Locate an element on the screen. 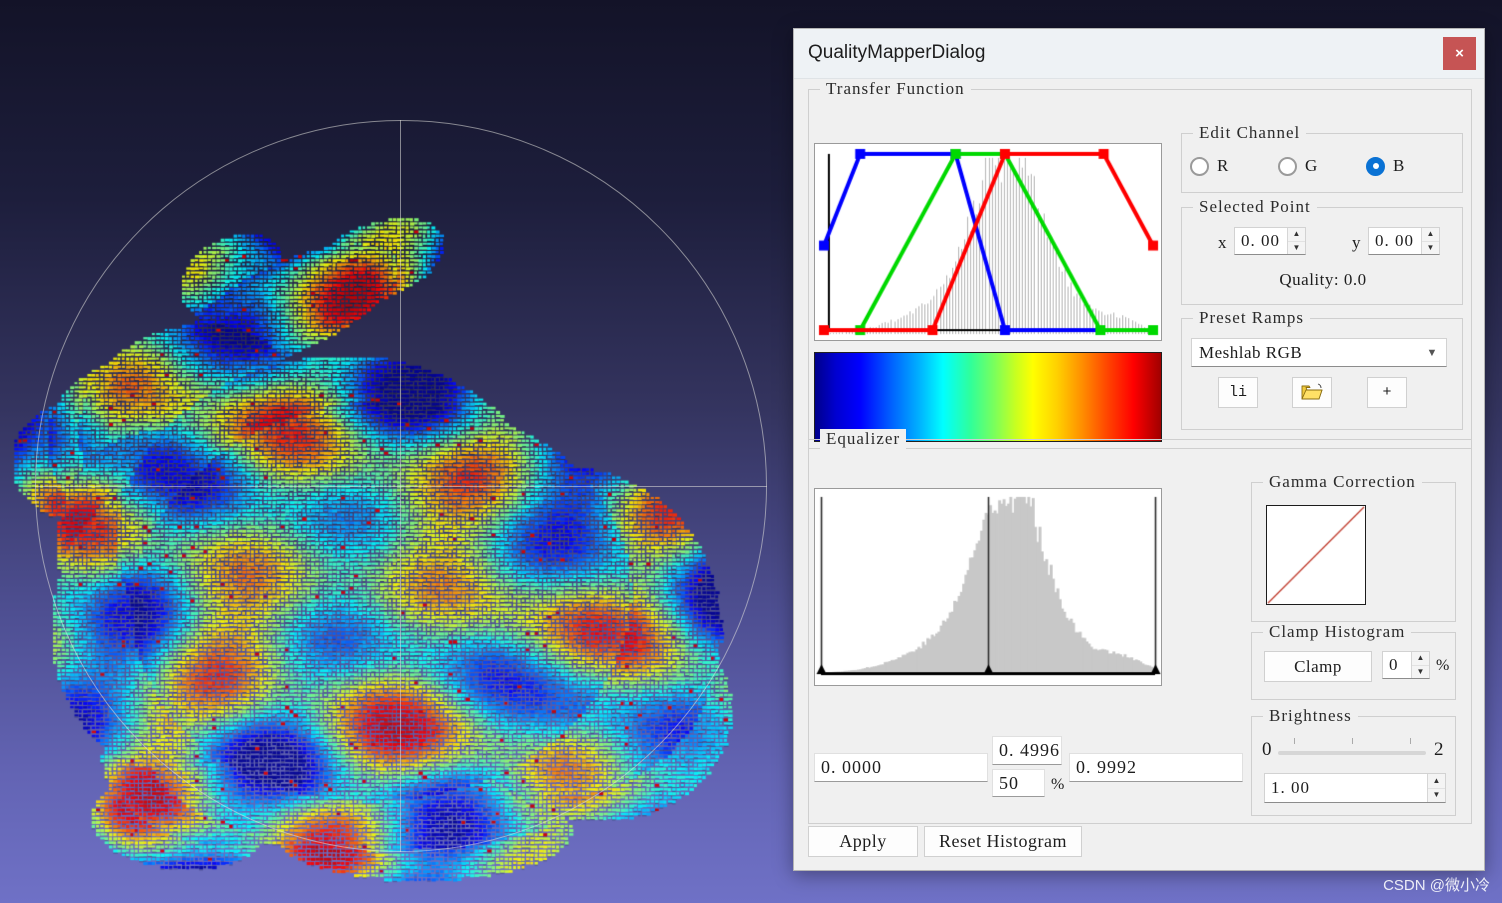  slider-tick-mid is located at coordinates (1352, 741).